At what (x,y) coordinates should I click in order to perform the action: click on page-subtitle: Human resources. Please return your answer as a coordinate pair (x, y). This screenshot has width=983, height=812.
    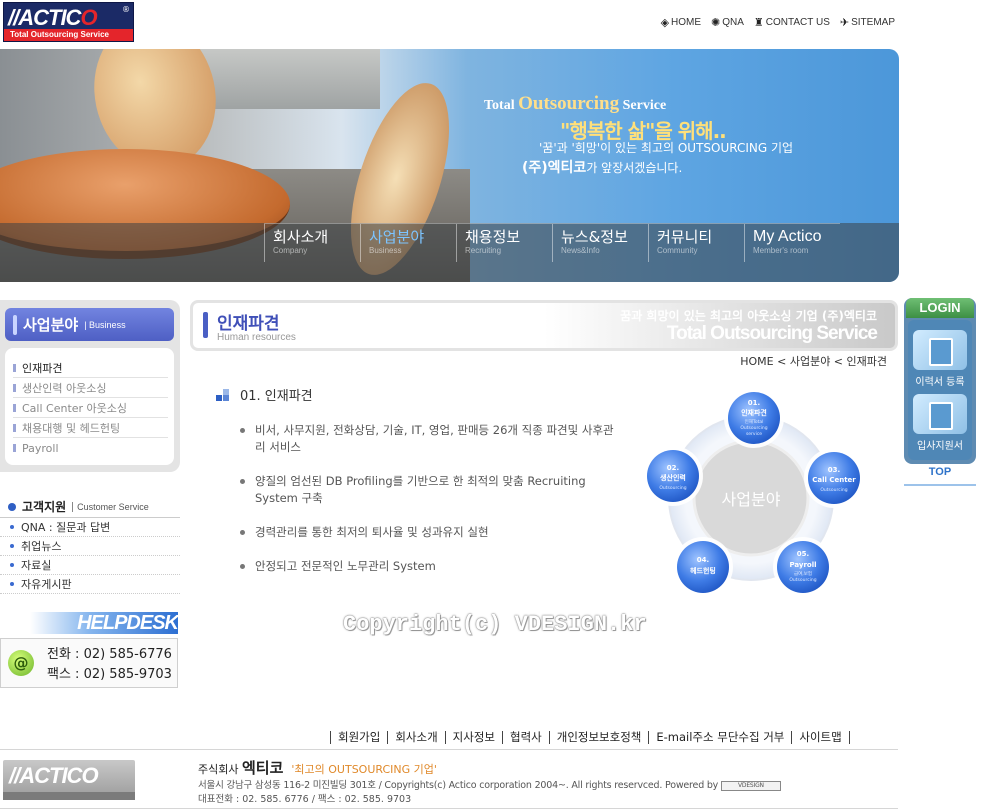
    Looking at the image, I should click on (256, 337).